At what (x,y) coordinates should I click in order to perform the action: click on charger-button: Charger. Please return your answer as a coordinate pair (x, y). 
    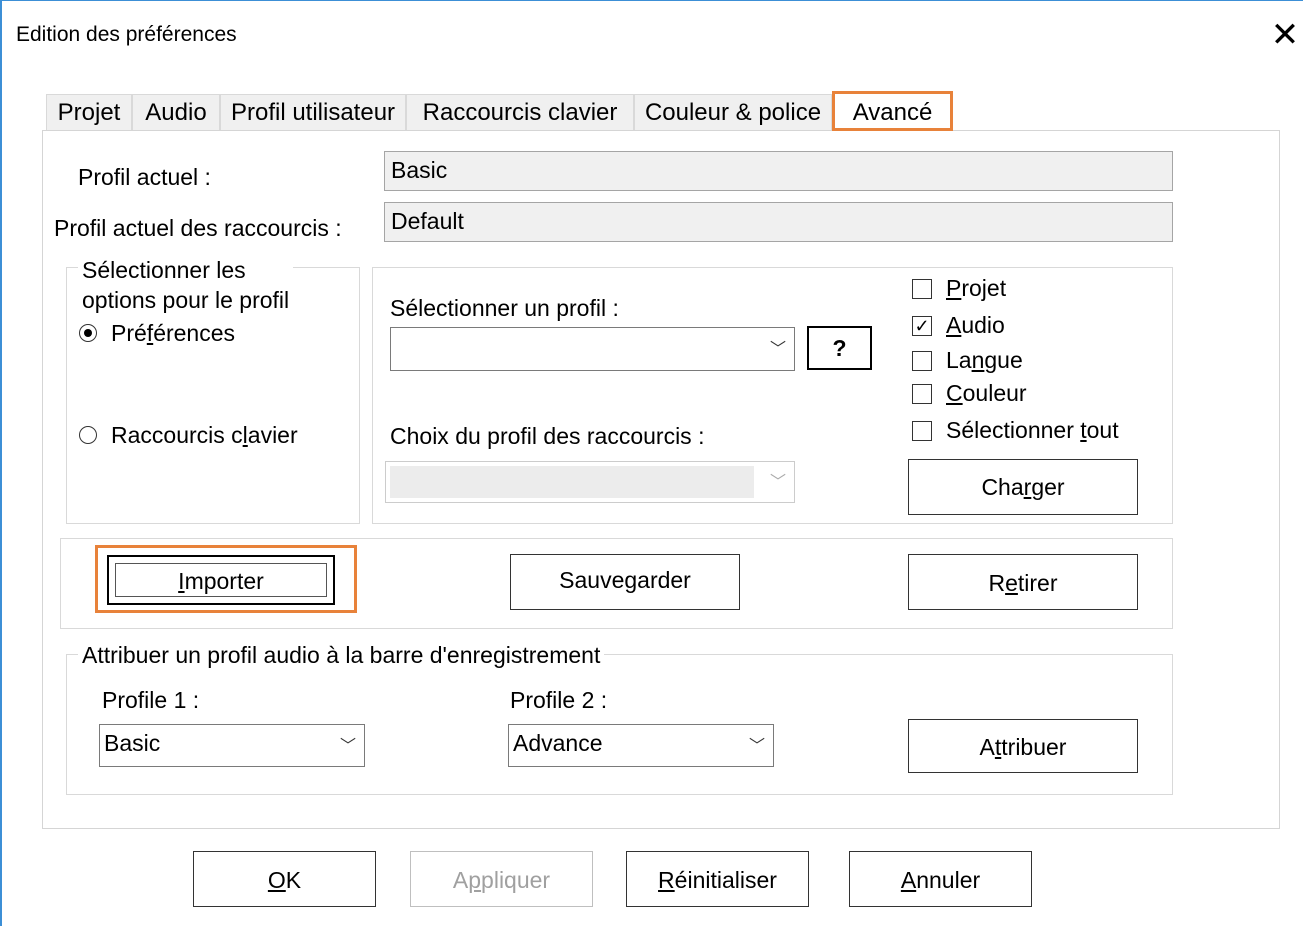
    Looking at the image, I should click on (1023, 487).